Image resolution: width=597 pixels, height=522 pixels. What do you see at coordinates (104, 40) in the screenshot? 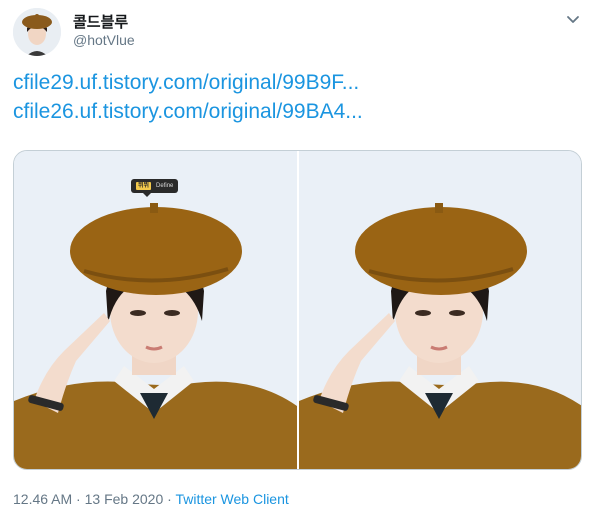
I see `username-handle: @hotVlue` at bounding box center [104, 40].